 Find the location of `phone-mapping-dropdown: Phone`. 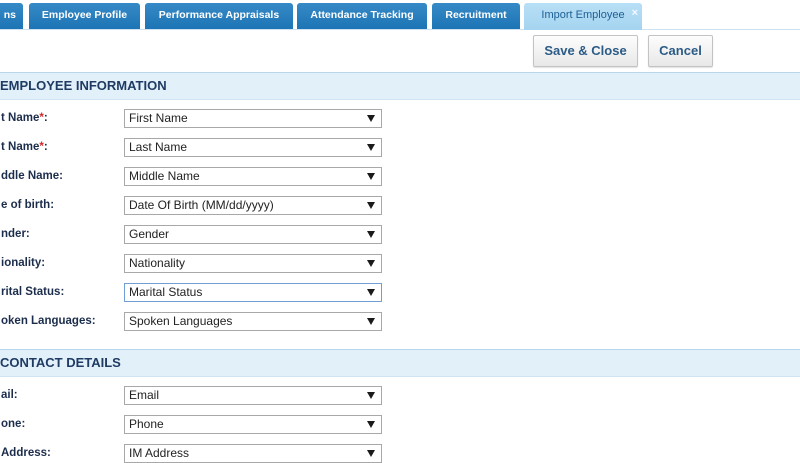

phone-mapping-dropdown: Phone is located at coordinates (253, 424).